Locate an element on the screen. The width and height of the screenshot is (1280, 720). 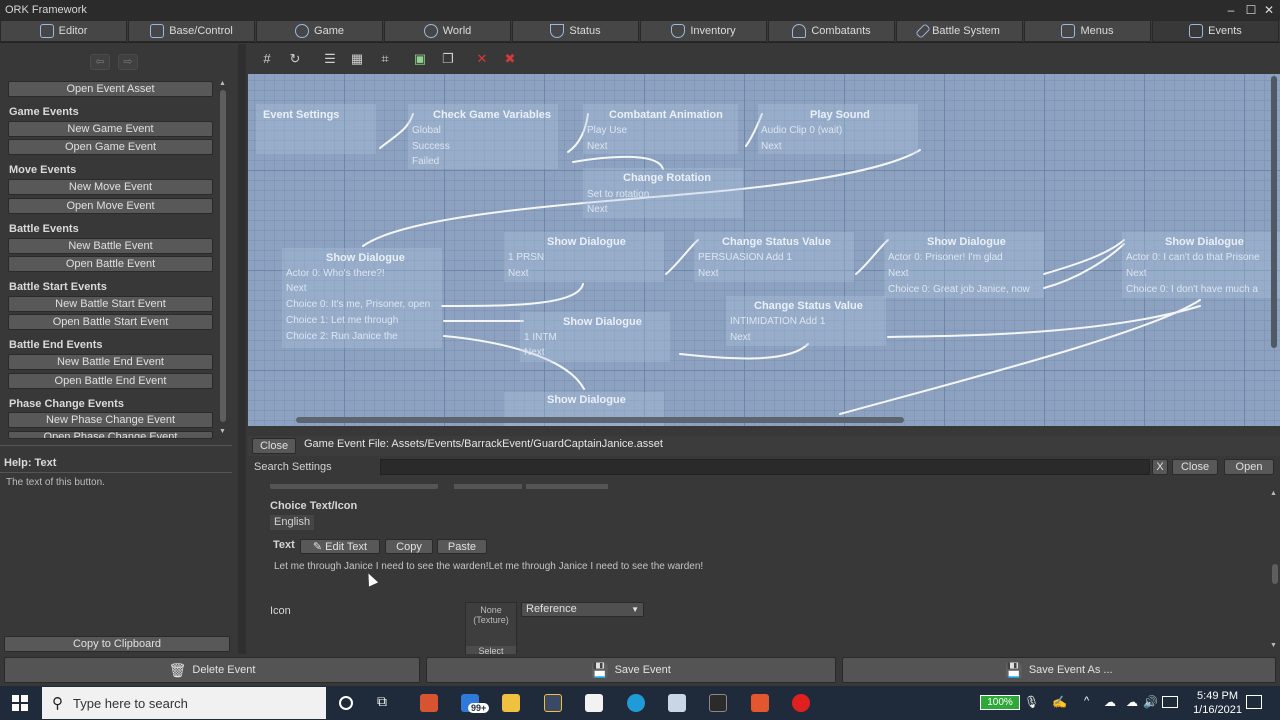
node-title: Change Rotation is located at coordinates (667, 178).